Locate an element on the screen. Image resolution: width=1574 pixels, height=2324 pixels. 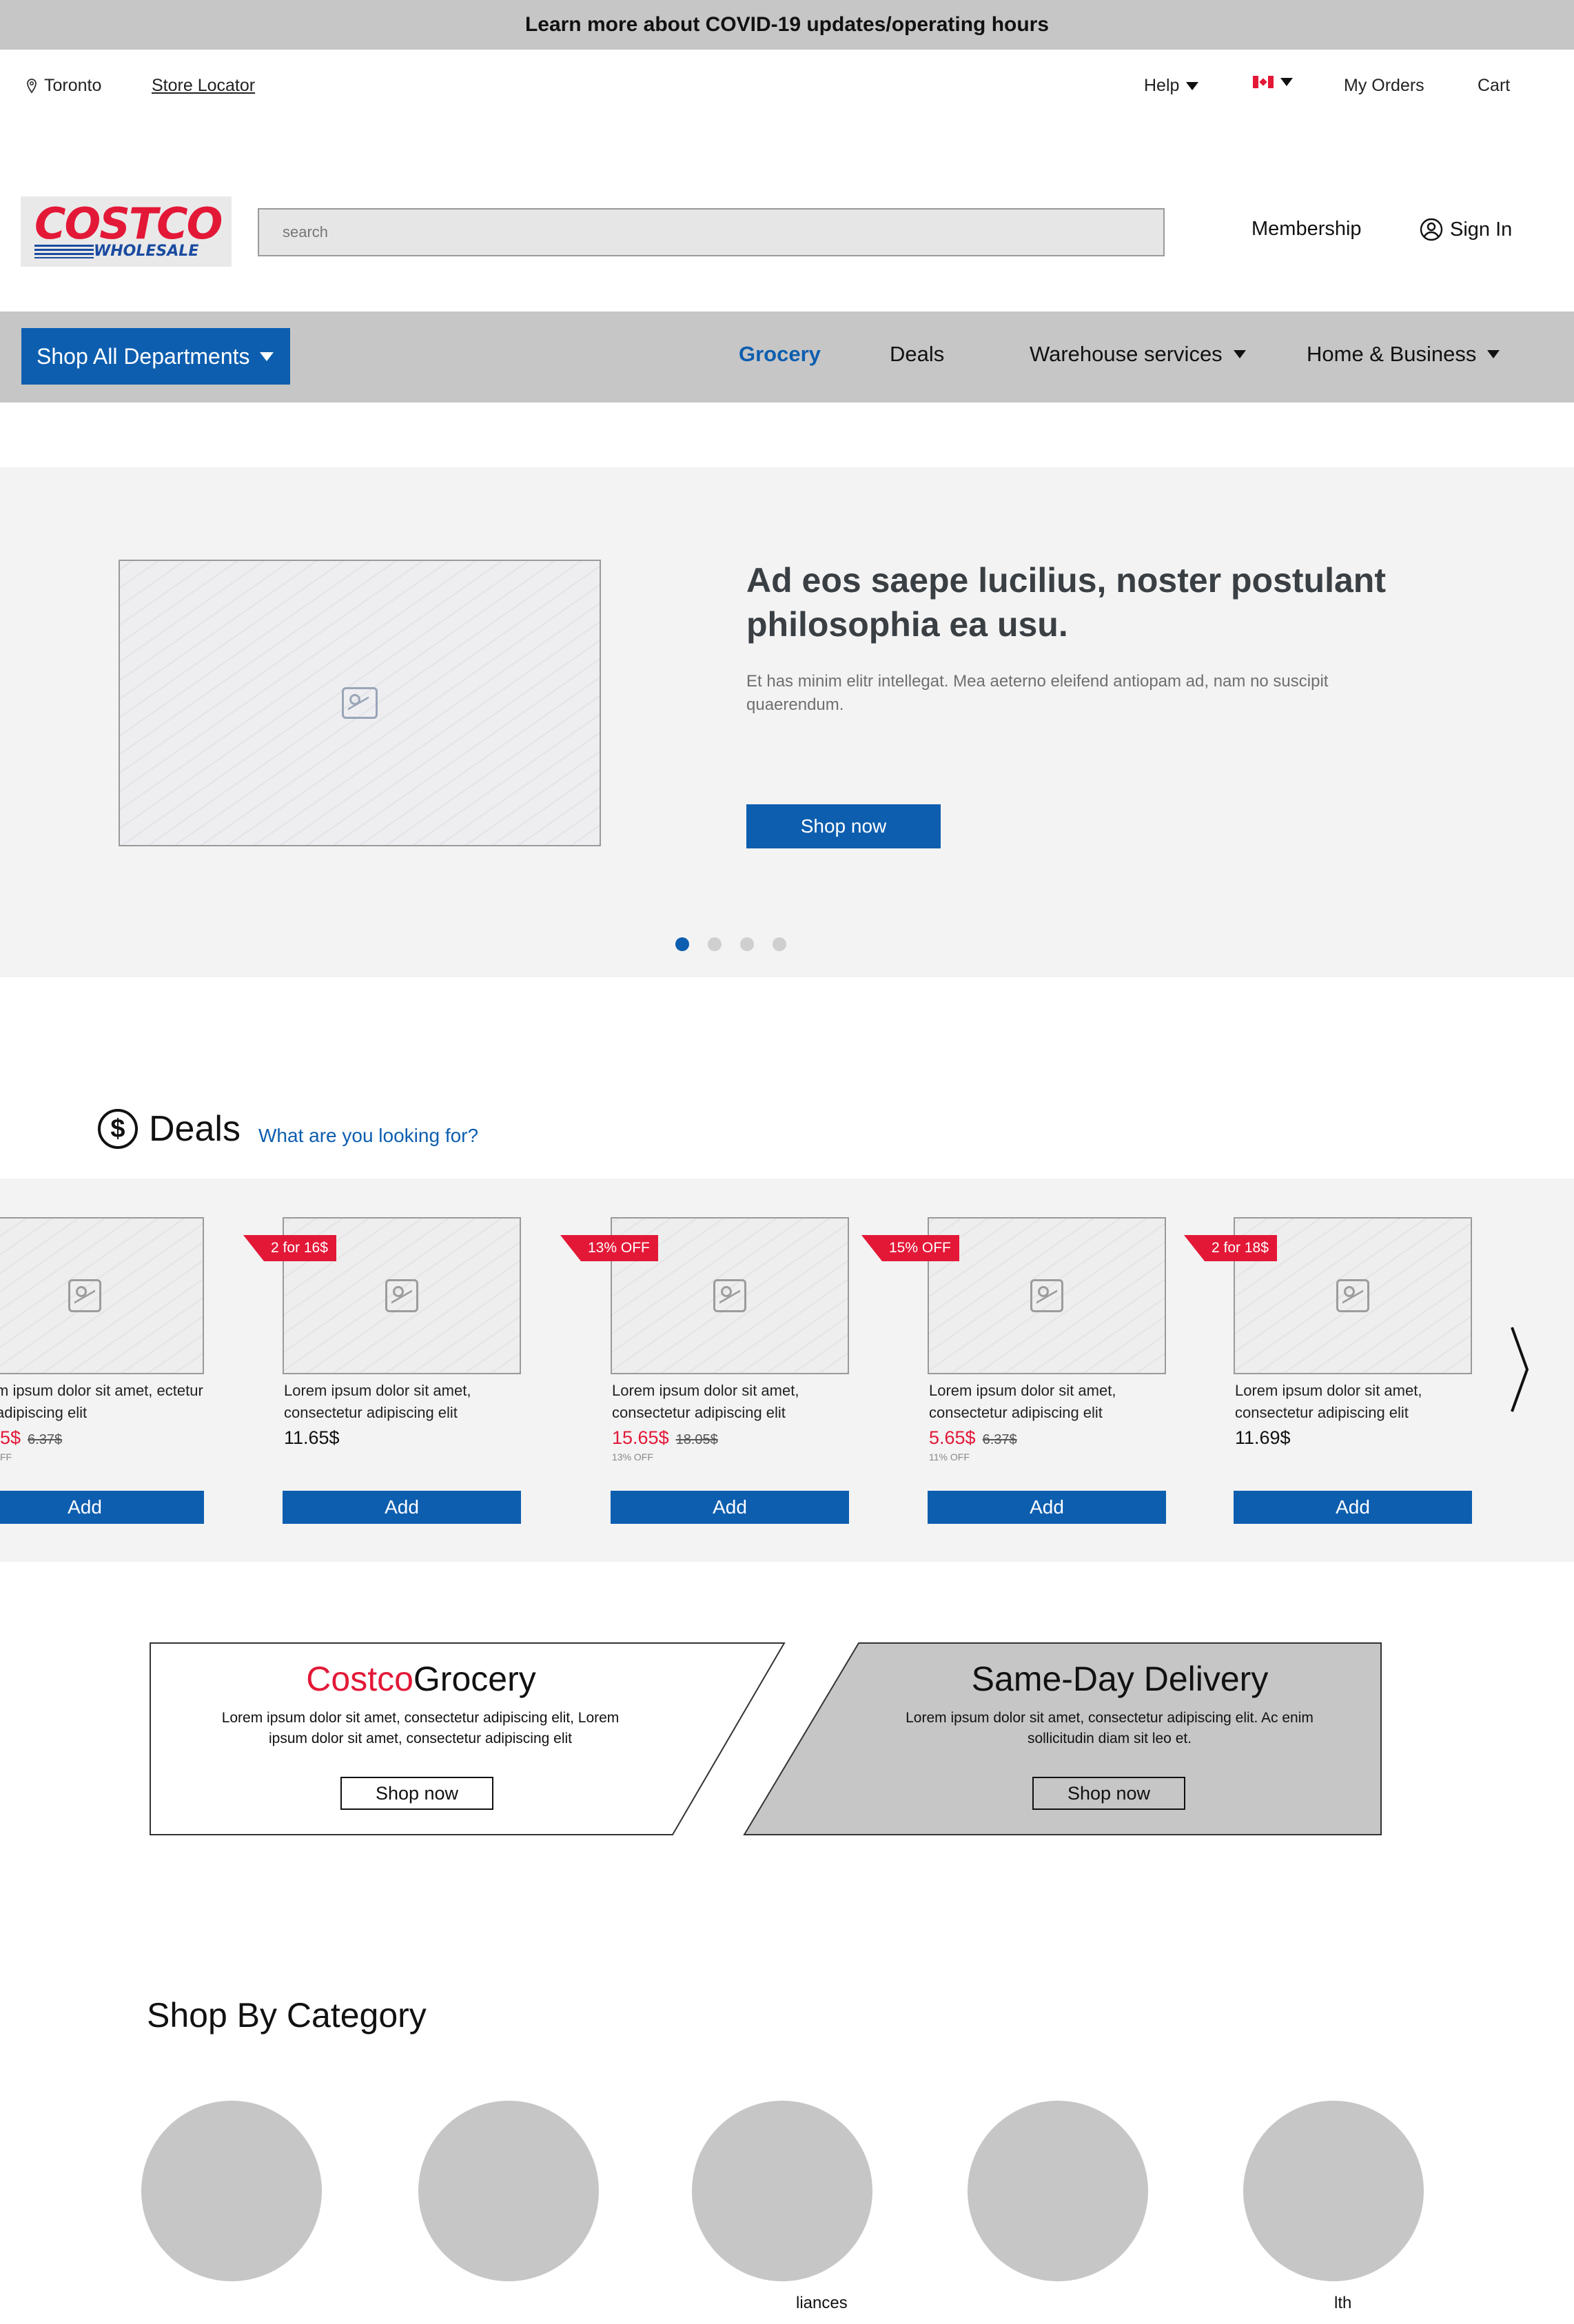
category-label: liances is located at coordinates (822, 2303).